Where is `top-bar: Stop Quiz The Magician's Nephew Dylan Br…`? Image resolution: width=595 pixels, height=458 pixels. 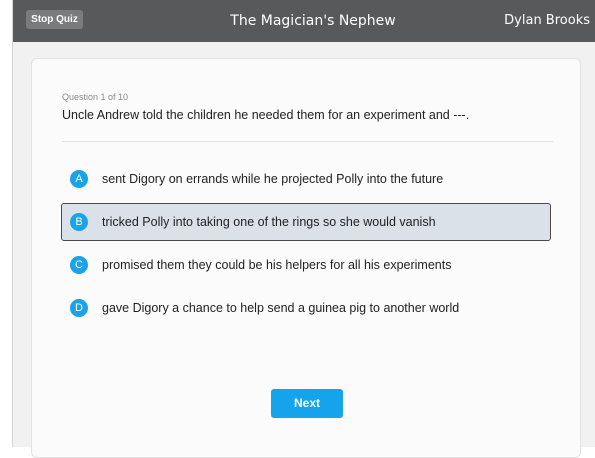 top-bar: Stop Quiz The Magician's Nephew Dylan Br… is located at coordinates (304, 21).